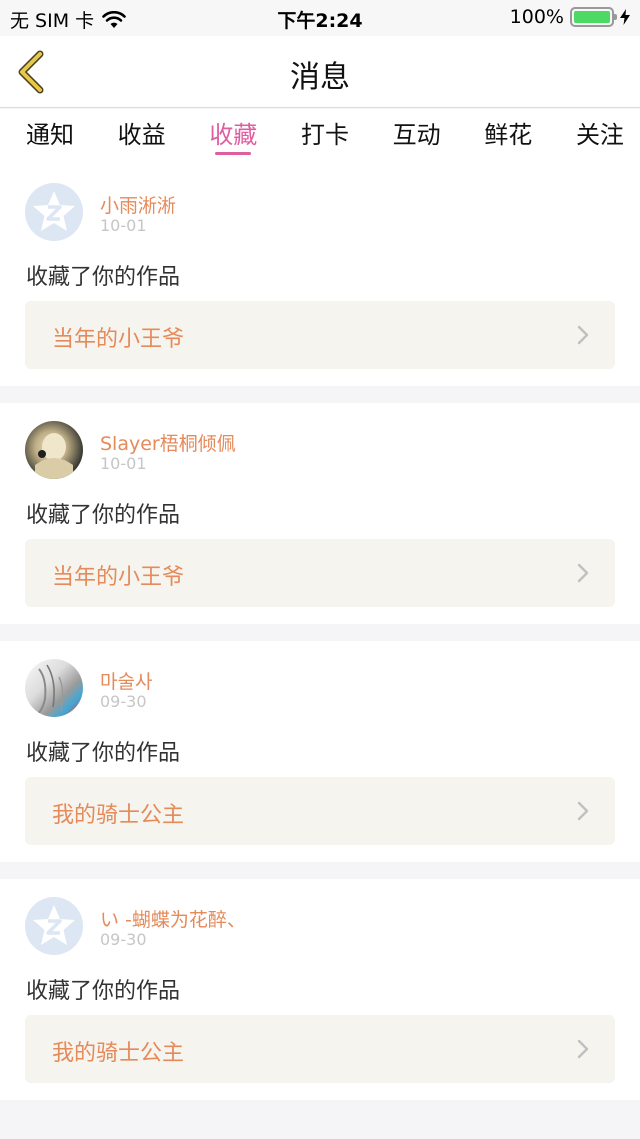 The width and height of the screenshot is (640, 1139). What do you see at coordinates (508, 137) in the screenshot?
I see `tab-flowers: 鲜花` at bounding box center [508, 137].